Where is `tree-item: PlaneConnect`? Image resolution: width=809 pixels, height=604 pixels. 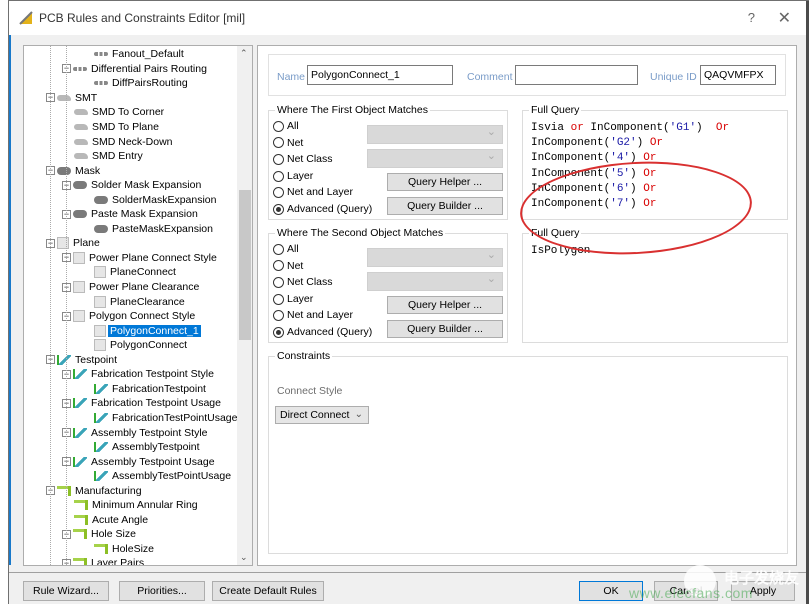
tree-item: PlaneConnect is located at coordinates (136, 272).